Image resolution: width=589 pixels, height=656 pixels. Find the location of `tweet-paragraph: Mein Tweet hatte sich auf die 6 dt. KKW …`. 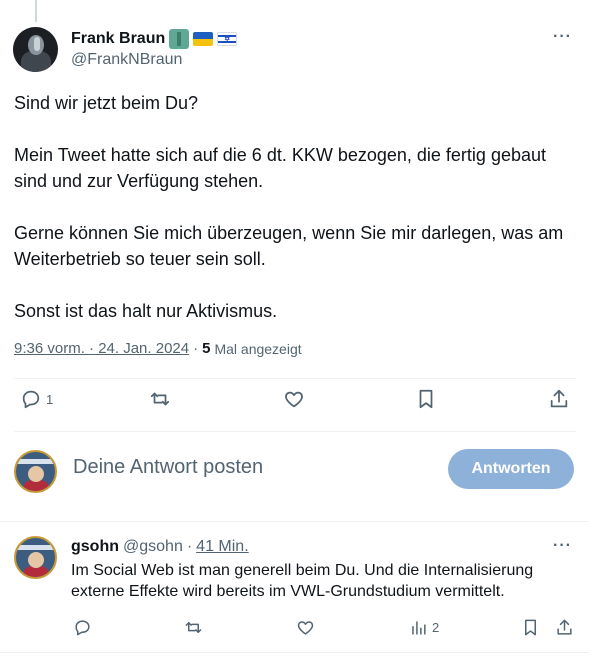

tweet-paragraph: Mein Tweet hatte sich auf die 6 dt. KKW … is located at coordinates (280, 168).